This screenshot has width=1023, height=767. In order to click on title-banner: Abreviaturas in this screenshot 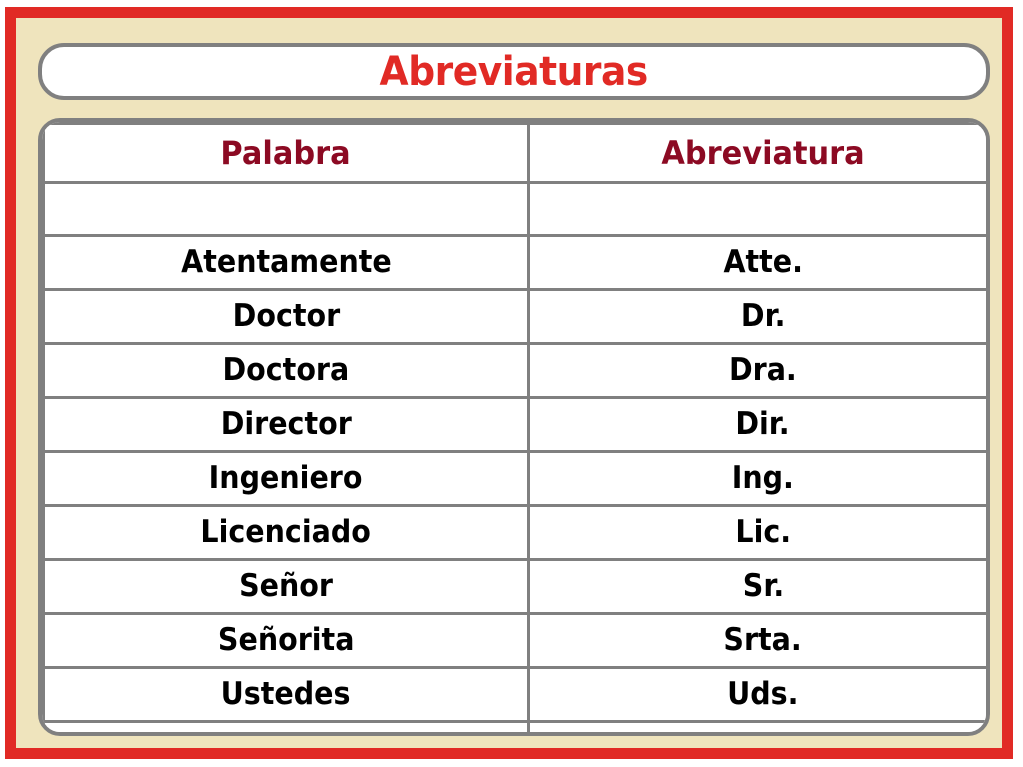, I will do `click(514, 71)`.